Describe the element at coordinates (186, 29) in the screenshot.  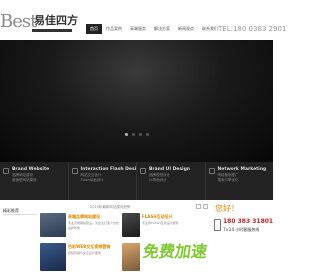
I see `nav-item-news: 新闻观点` at that location.